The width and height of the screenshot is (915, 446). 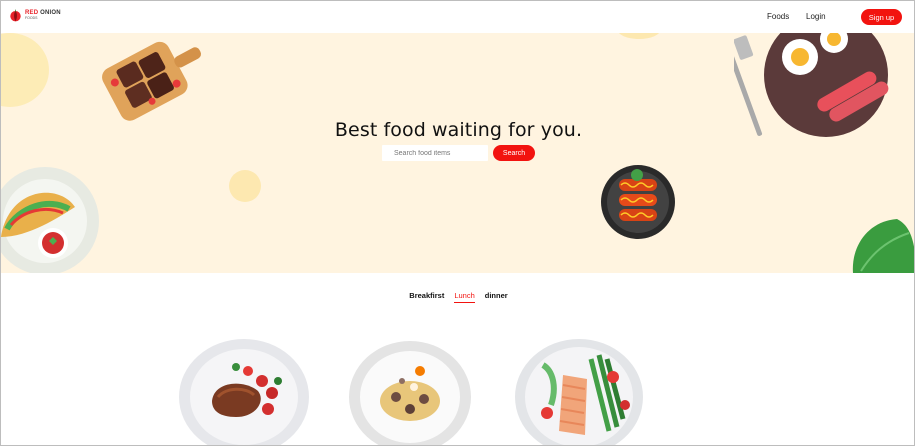 I want to click on brownie-board-image, so click(x=152, y=81).